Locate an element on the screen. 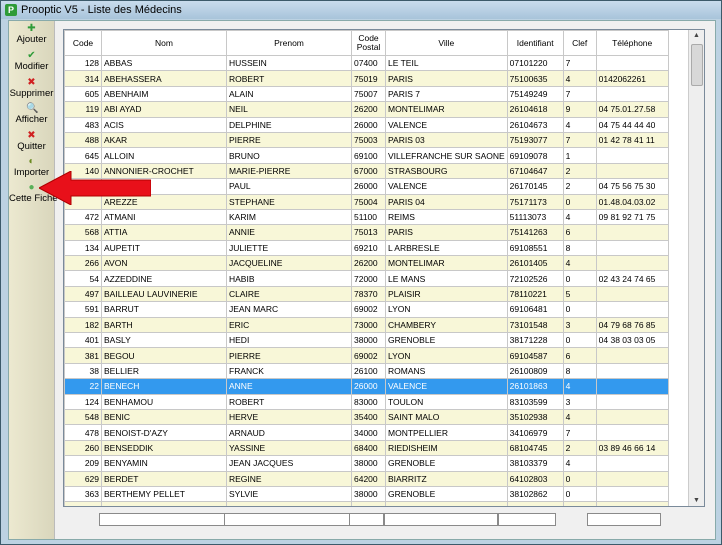 The height and width of the screenshot is (545, 722). table-row-selected: 22 BENECH ANNE 26000 VALENCE 26101863 4 is located at coordinates (366, 386).